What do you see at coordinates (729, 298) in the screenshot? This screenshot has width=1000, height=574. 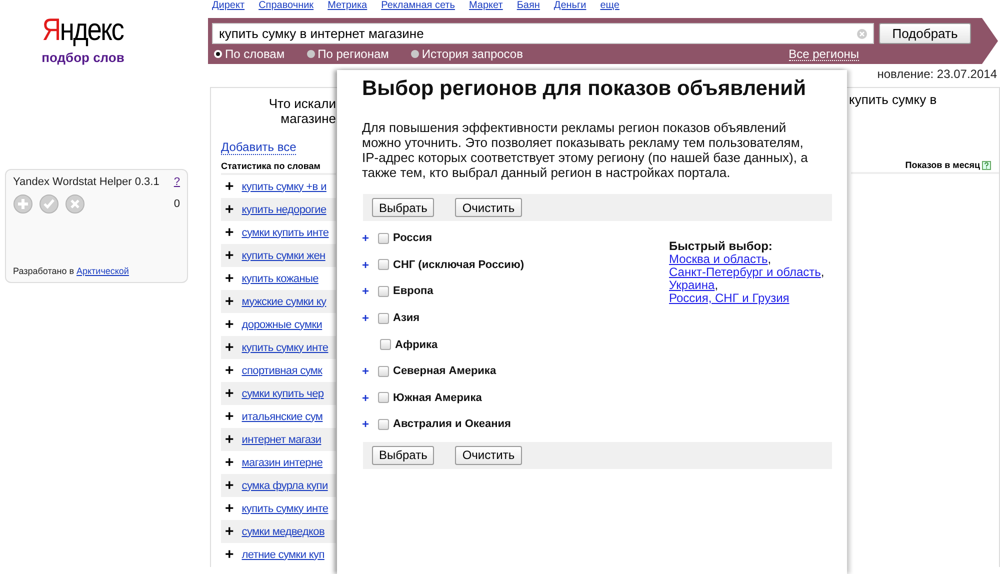 I see `region-link: Россия, СНГ и Грузия` at bounding box center [729, 298].